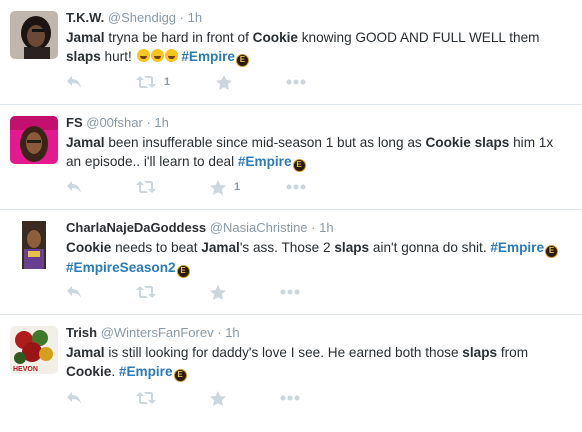 The height and width of the screenshot is (432, 582). Describe the element at coordinates (34, 350) in the screenshot. I see `avatar: HEVON` at that location.